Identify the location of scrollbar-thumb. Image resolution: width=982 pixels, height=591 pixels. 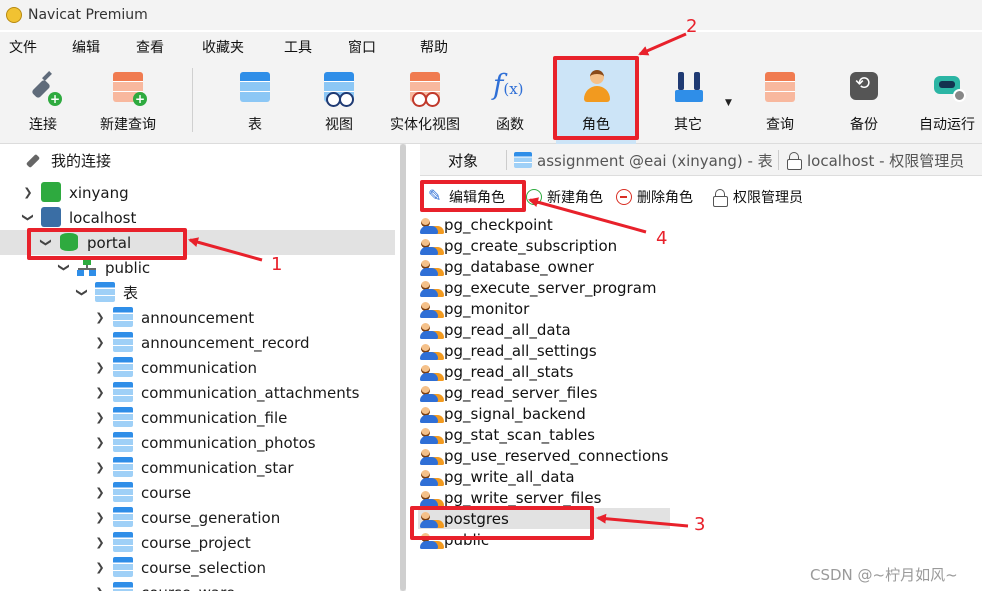
(403, 367).